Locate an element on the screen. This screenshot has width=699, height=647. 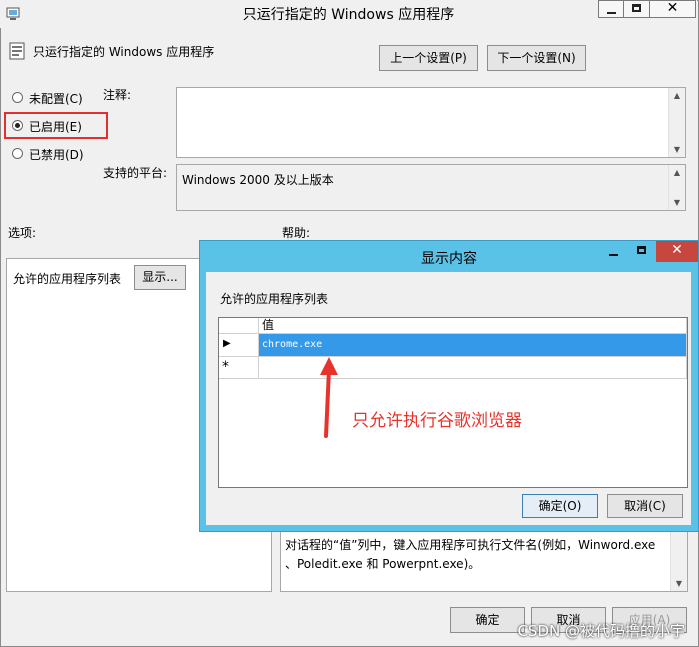
next-setting-button: 下一个设置(N) is located at coordinates (536, 58).